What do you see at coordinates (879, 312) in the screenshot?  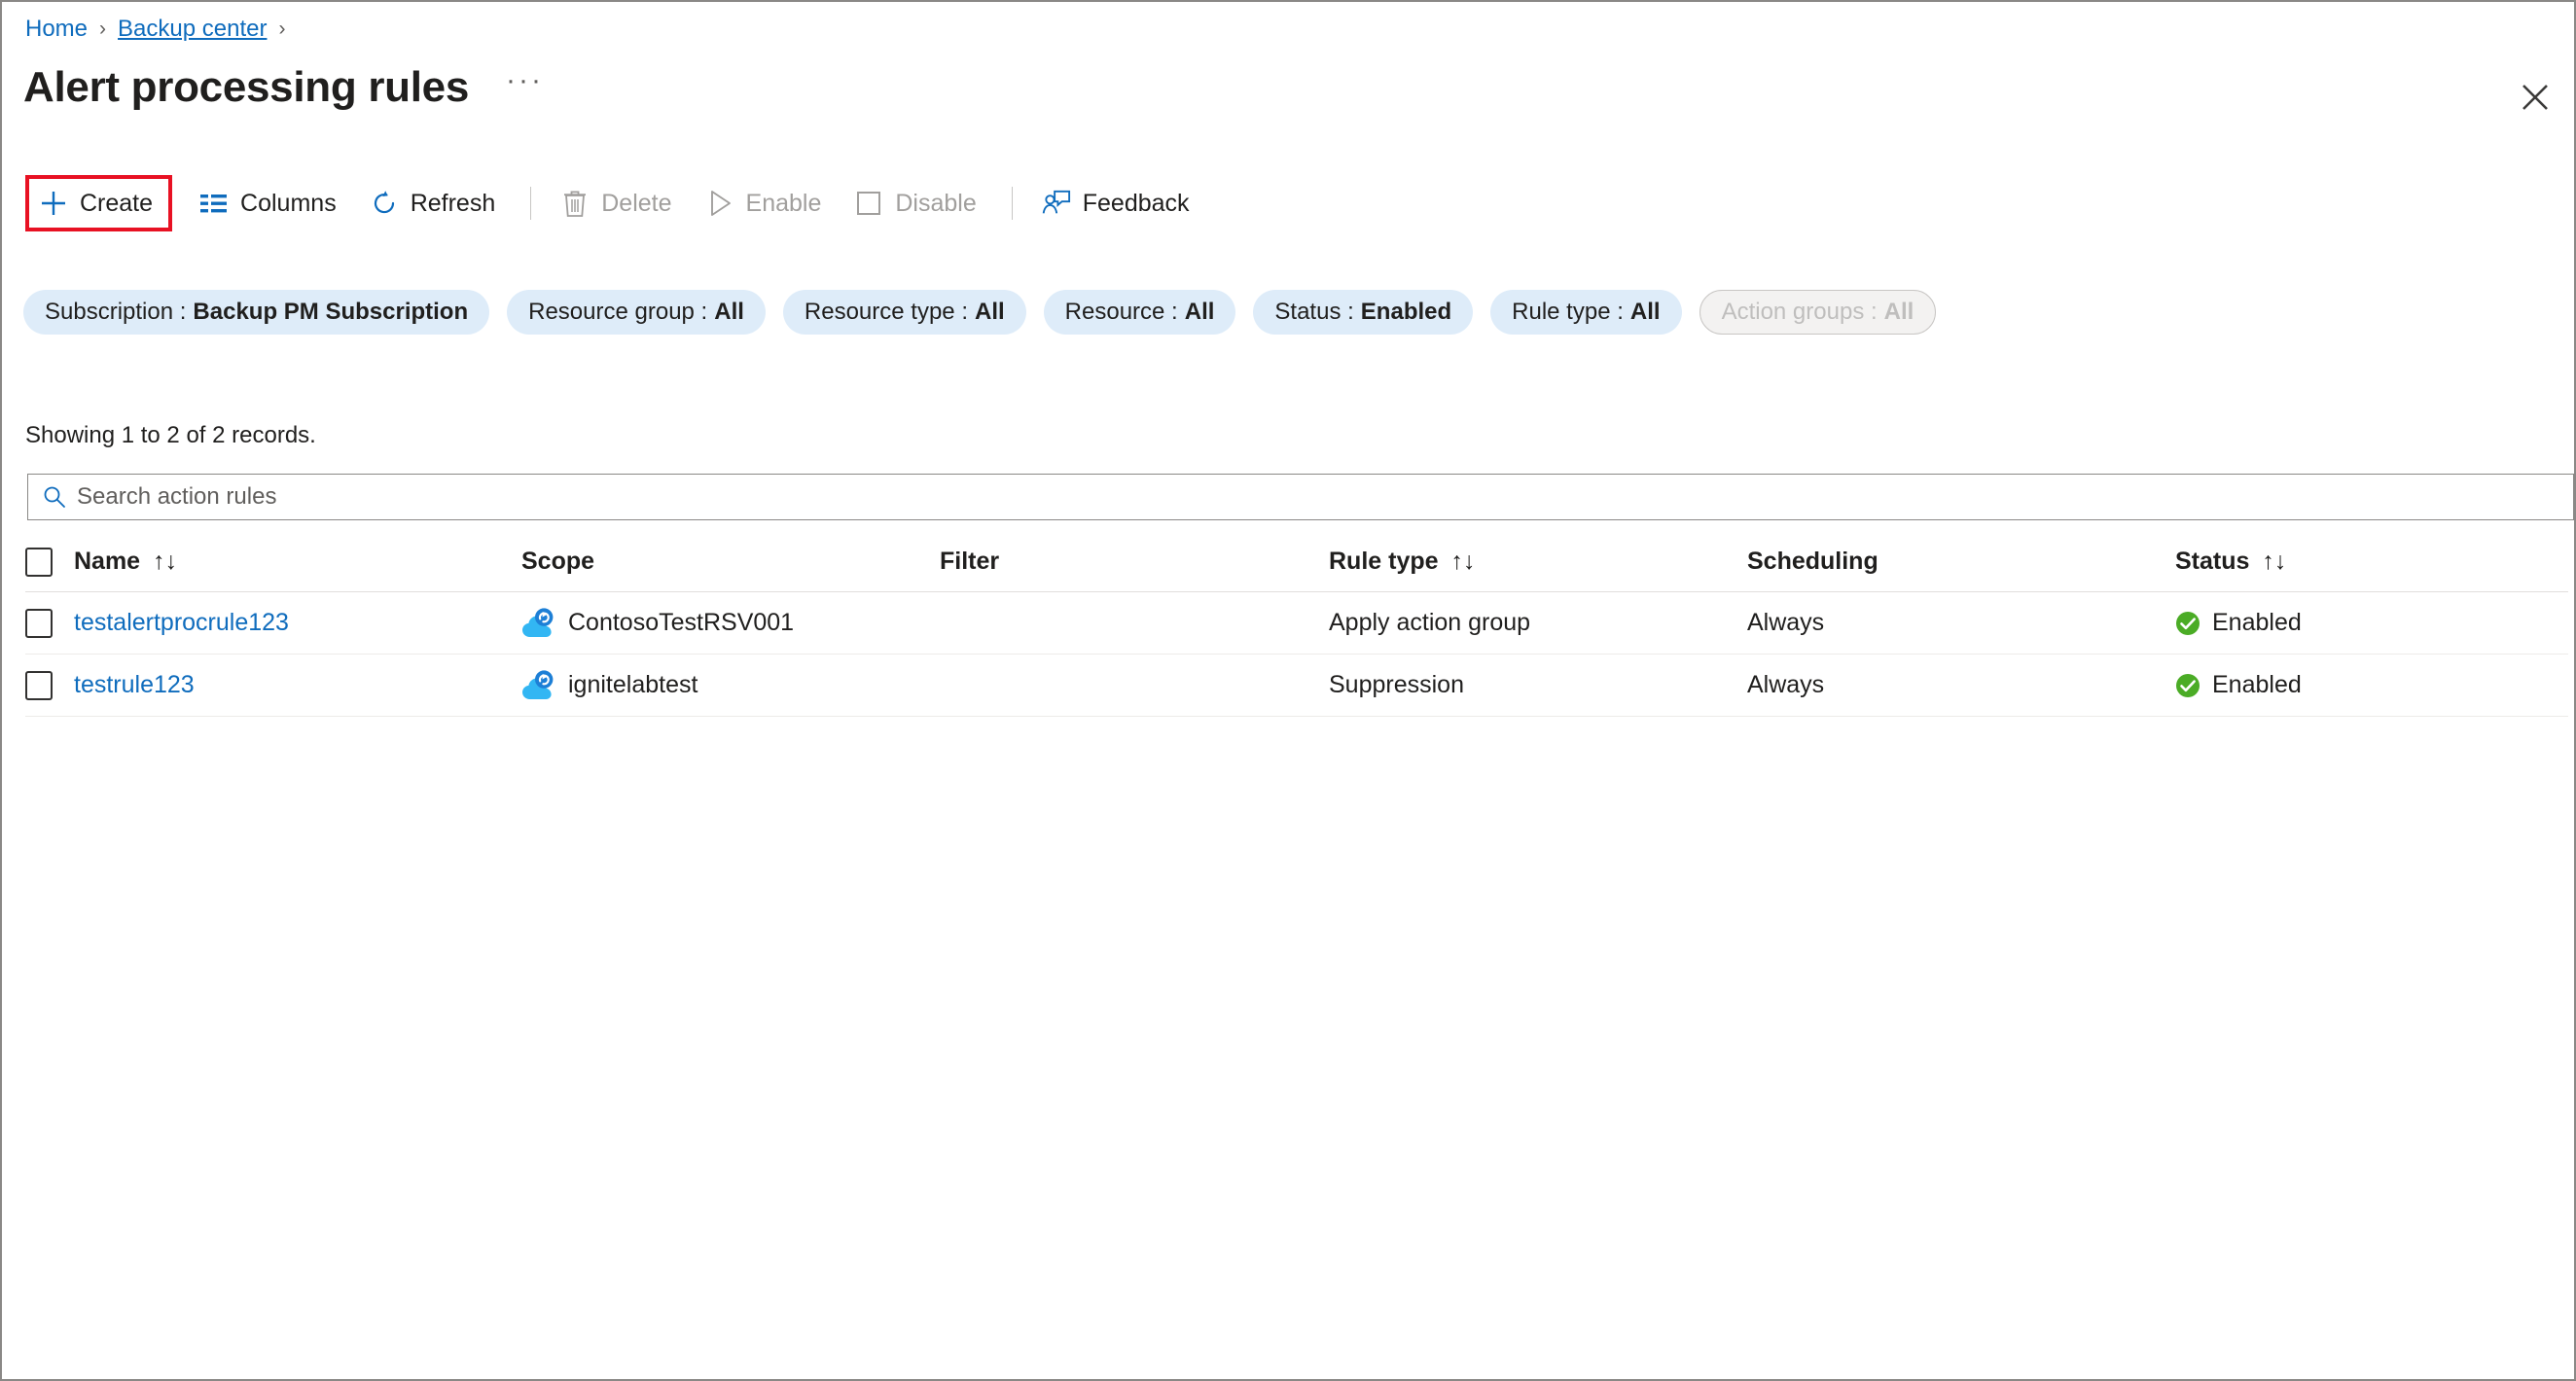 I see `filter-pill-resource-type-label: Resource type` at bounding box center [879, 312].